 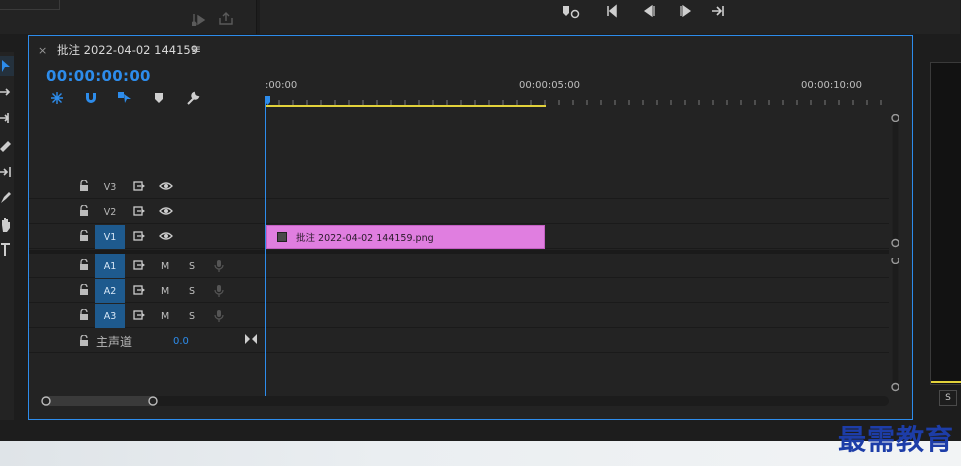 What do you see at coordinates (577, 375) in the screenshot?
I see `track-area-bottom-space` at bounding box center [577, 375].